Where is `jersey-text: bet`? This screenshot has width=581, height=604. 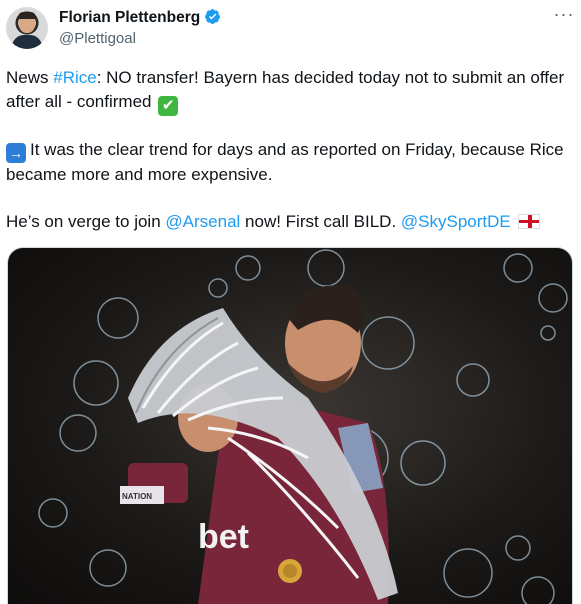
jersey-text: bet is located at coordinates (223, 537).